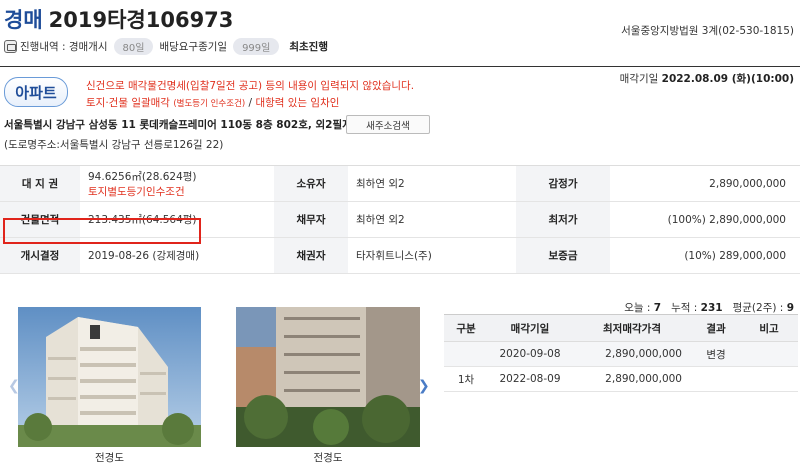 The width and height of the screenshot is (800, 463). Describe the element at coordinates (193, 46) in the screenshot. I see `progress-label-2: 배당요구종기일` at that location.